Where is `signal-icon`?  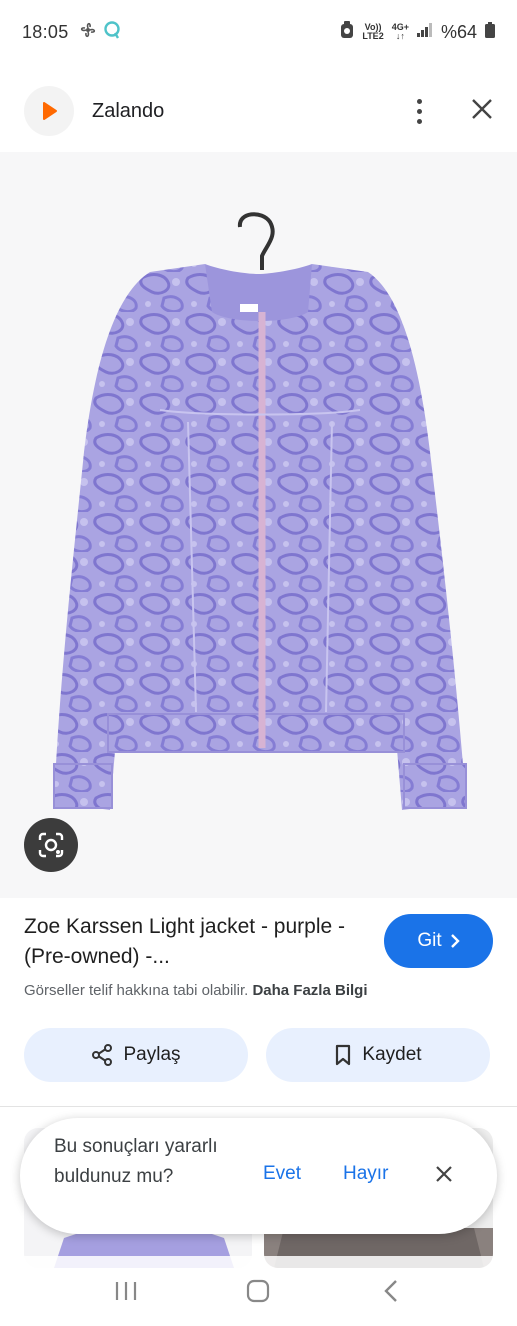 signal-icon is located at coordinates (424, 32).